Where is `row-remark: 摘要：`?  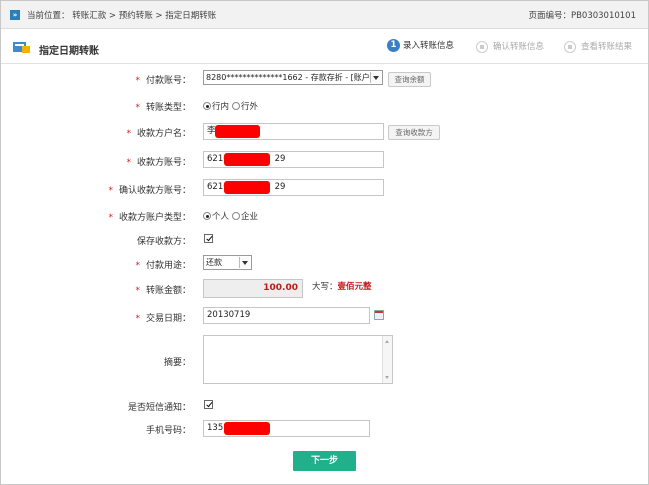
row-remark: 摘要： is located at coordinates (324, 360).